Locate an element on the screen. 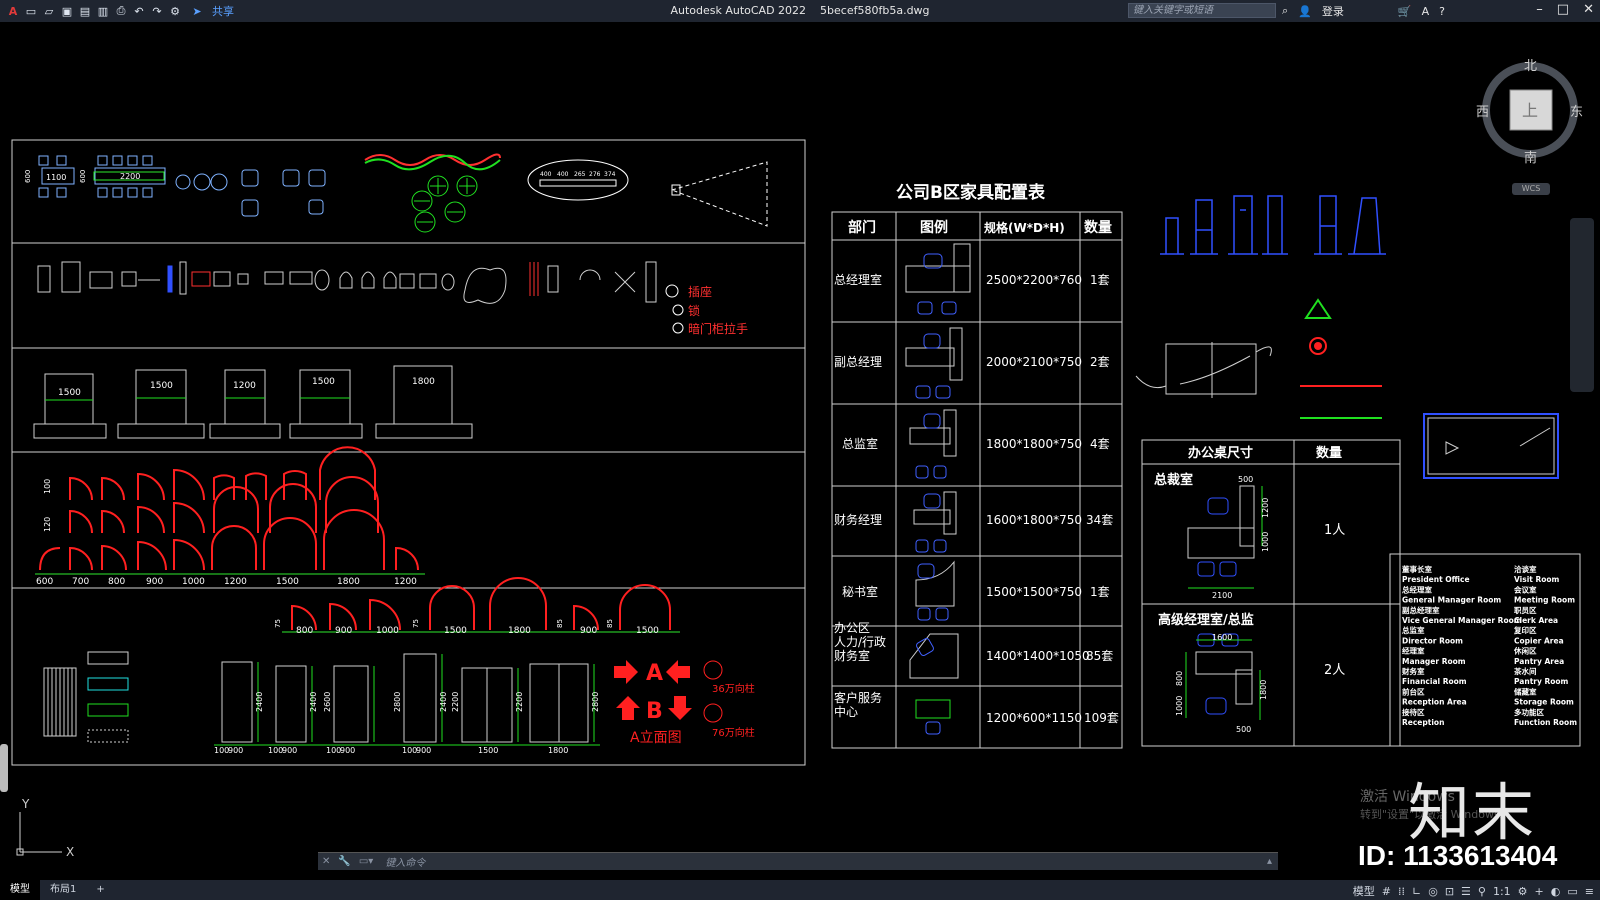 The width and height of the screenshot is (1600, 900). cart-icon: 🛒 is located at coordinates (1405, 11).